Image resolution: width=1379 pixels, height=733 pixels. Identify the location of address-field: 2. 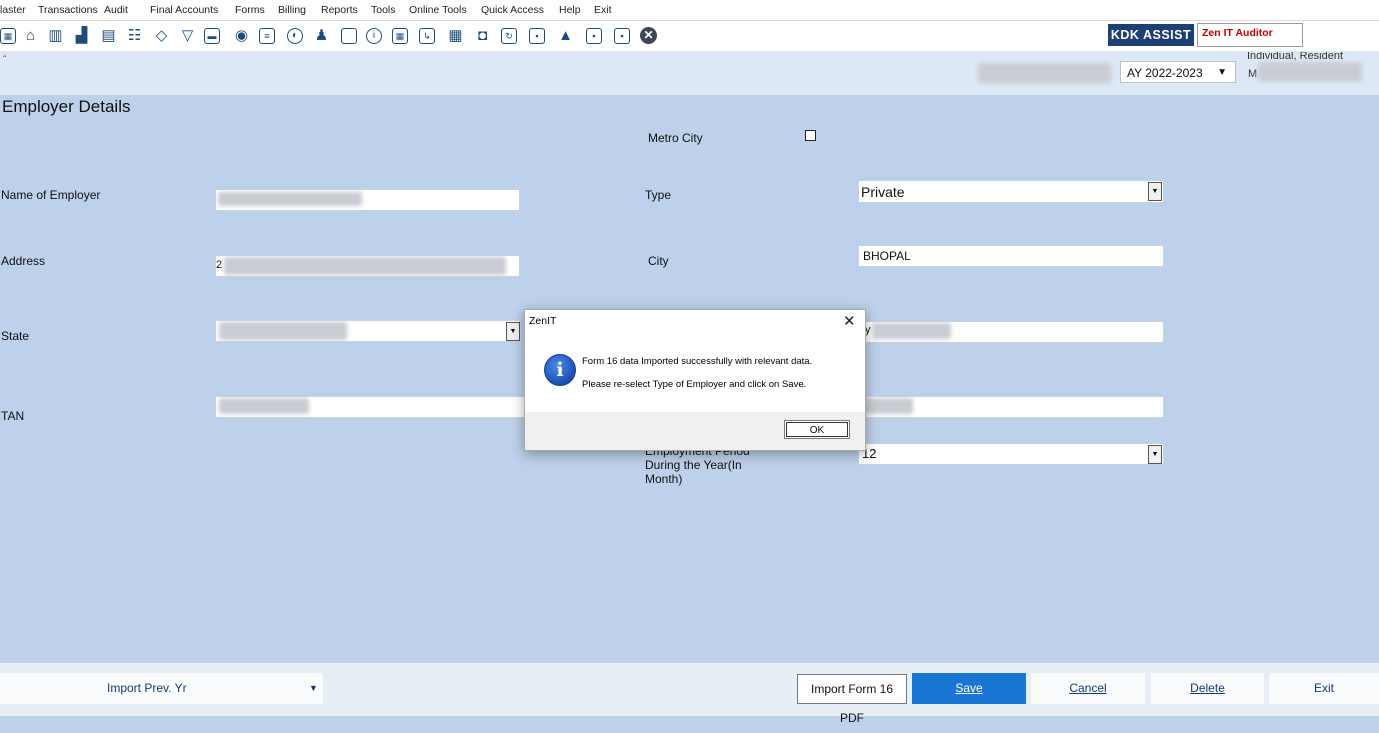
(367, 266).